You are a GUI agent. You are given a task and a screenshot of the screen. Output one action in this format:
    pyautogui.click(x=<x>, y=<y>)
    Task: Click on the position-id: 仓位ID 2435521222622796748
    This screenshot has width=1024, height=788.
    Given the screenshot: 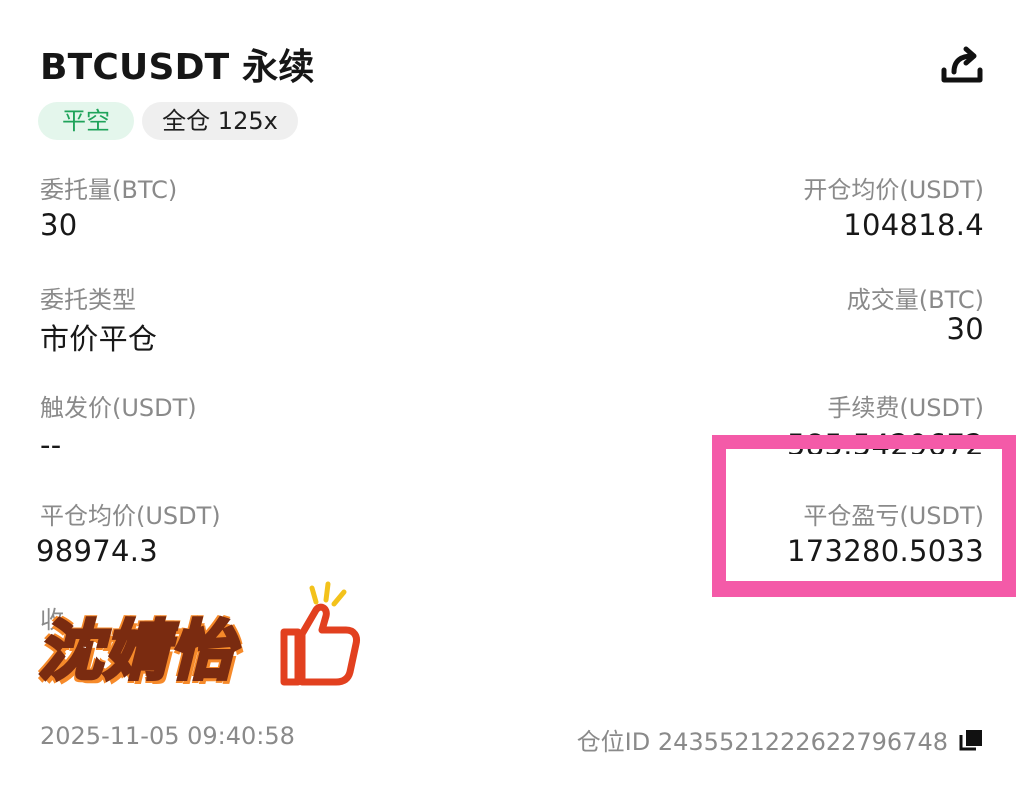 What is the action you would take?
    pyautogui.click(x=762, y=742)
    